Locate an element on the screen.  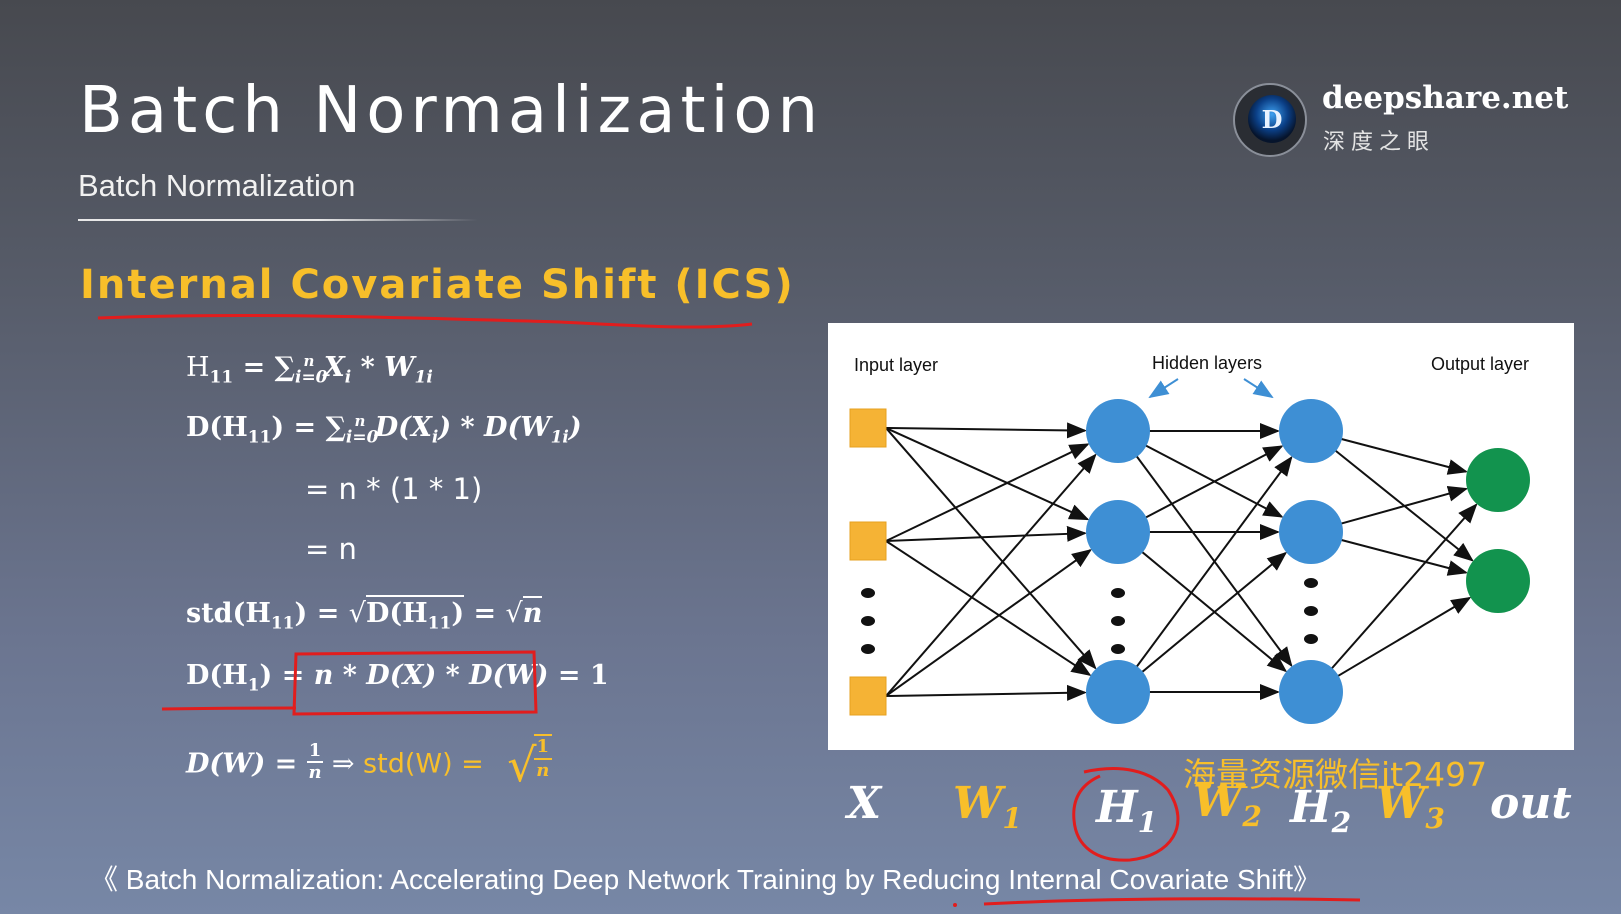
slide-title: Batch Normalization is located at coordinates (451, 111).